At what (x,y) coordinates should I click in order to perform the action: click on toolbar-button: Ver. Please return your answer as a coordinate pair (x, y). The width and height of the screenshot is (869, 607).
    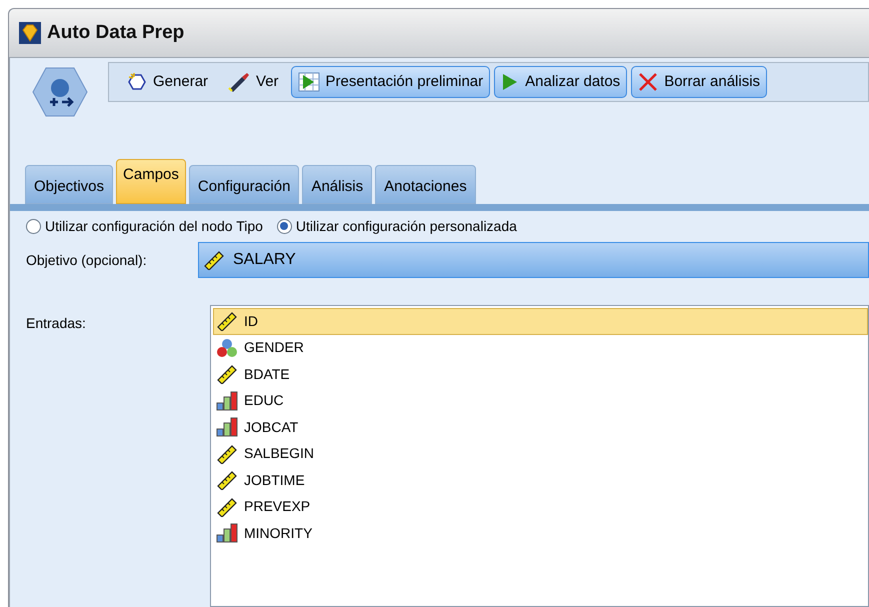
    Looking at the image, I should click on (253, 82).